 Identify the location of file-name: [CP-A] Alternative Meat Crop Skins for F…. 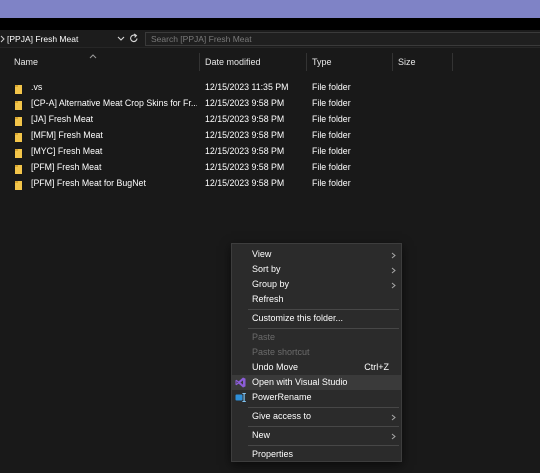
(114, 103).